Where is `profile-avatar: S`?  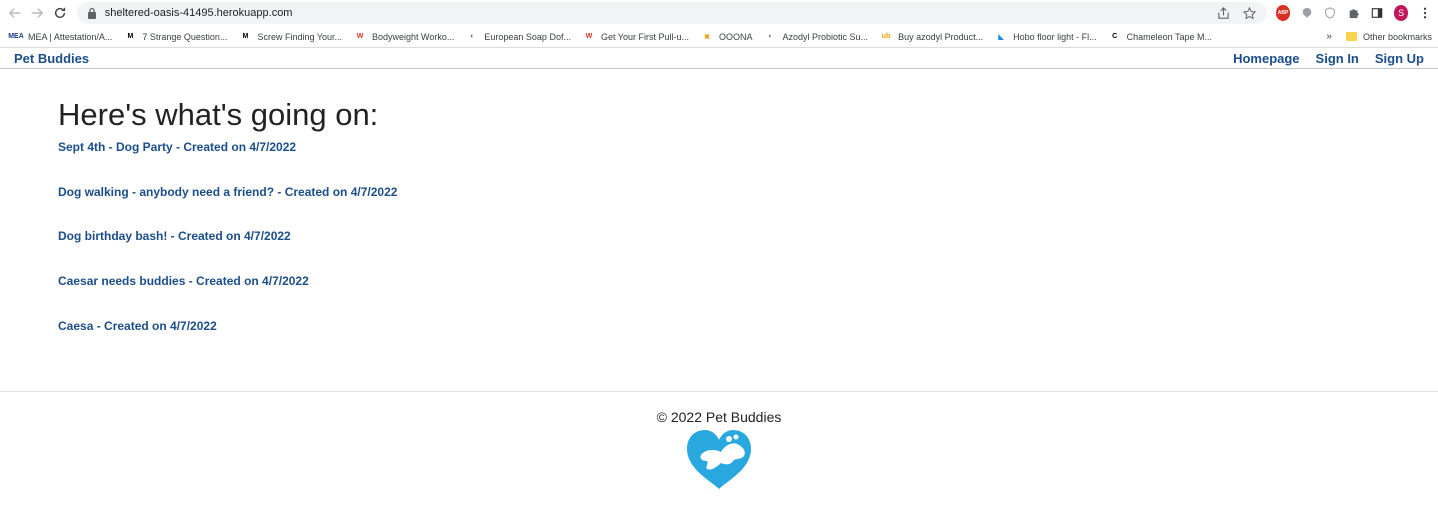 profile-avatar: S is located at coordinates (1401, 13).